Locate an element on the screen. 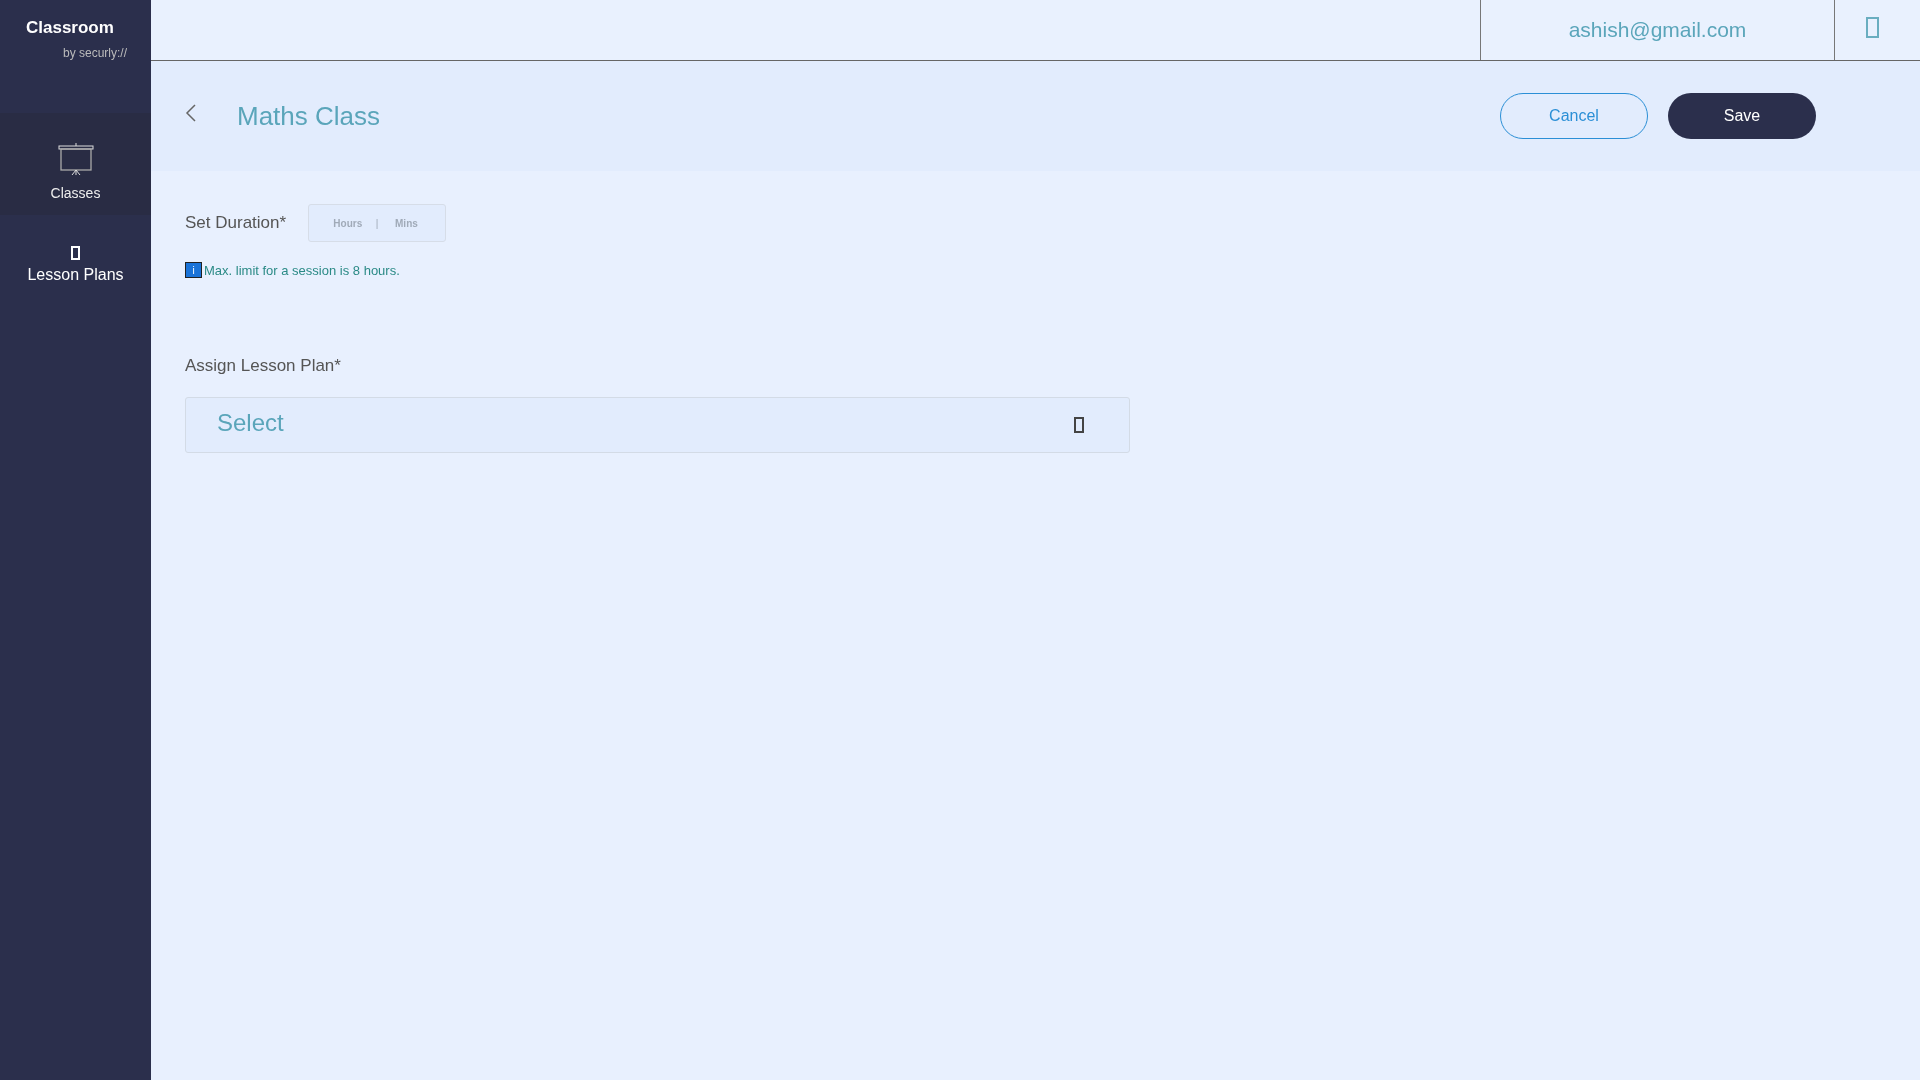 The width and height of the screenshot is (1920, 1080). hours-field: Hours is located at coordinates (347, 223).